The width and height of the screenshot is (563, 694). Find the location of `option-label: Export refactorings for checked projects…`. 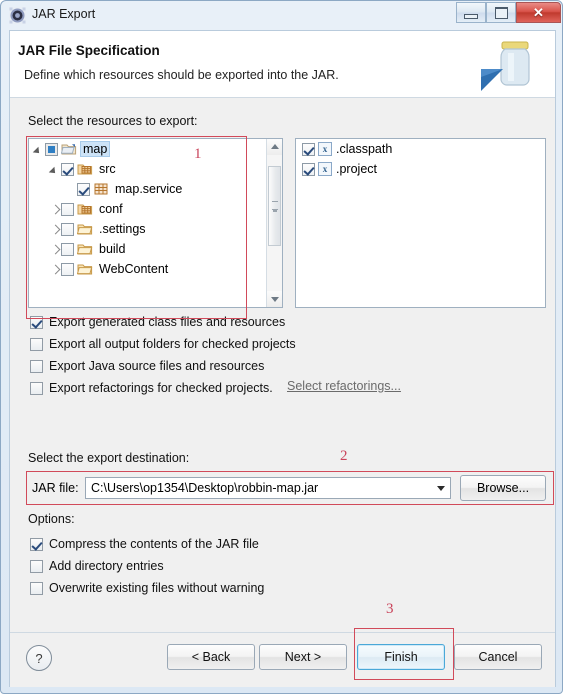

option-label: Export refactorings for checked projects… is located at coordinates (161, 388).